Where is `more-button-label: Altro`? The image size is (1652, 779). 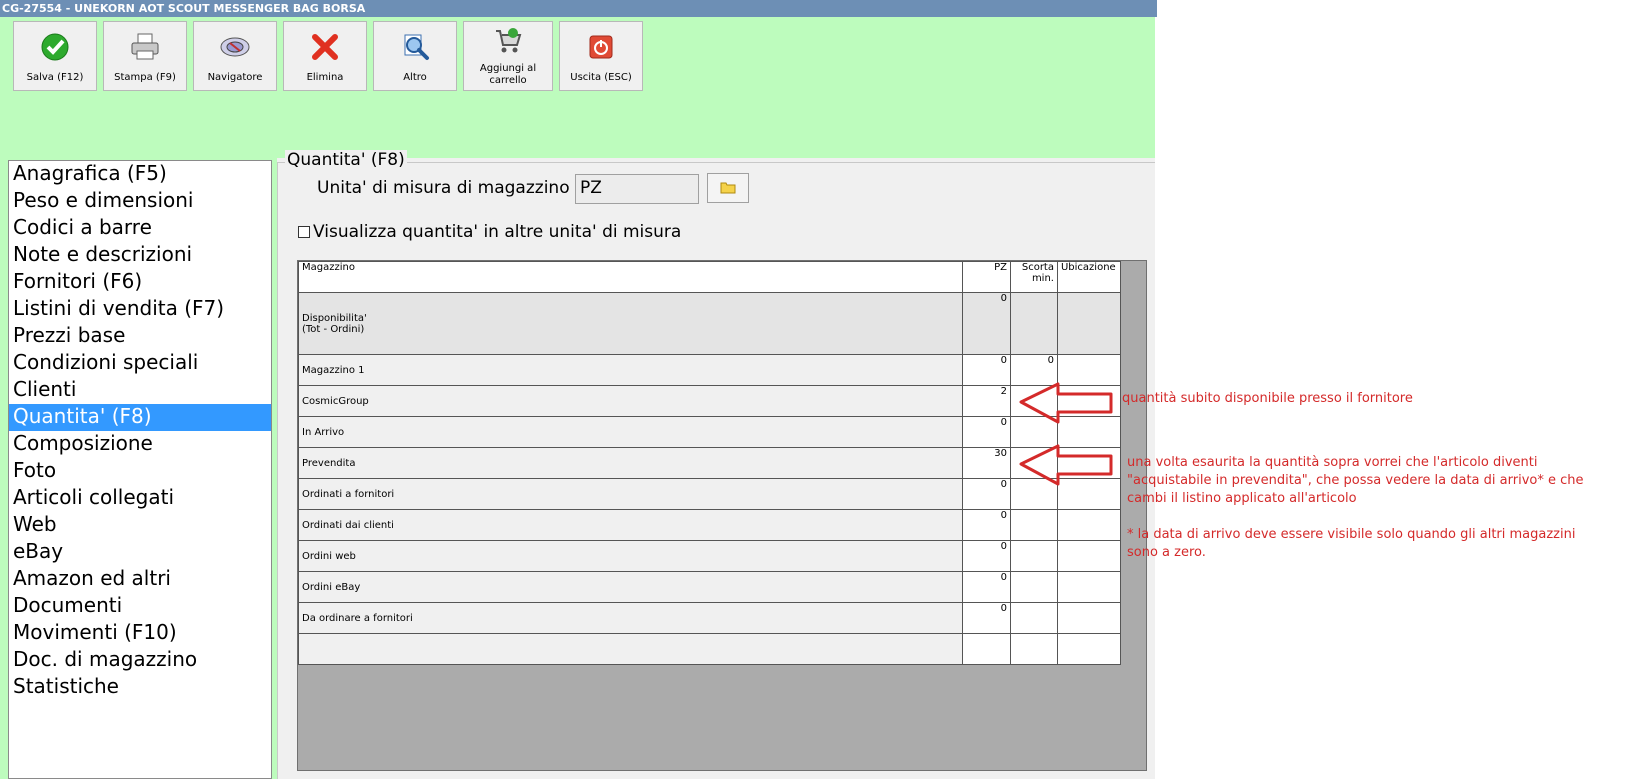 more-button-label: Altro is located at coordinates (415, 77).